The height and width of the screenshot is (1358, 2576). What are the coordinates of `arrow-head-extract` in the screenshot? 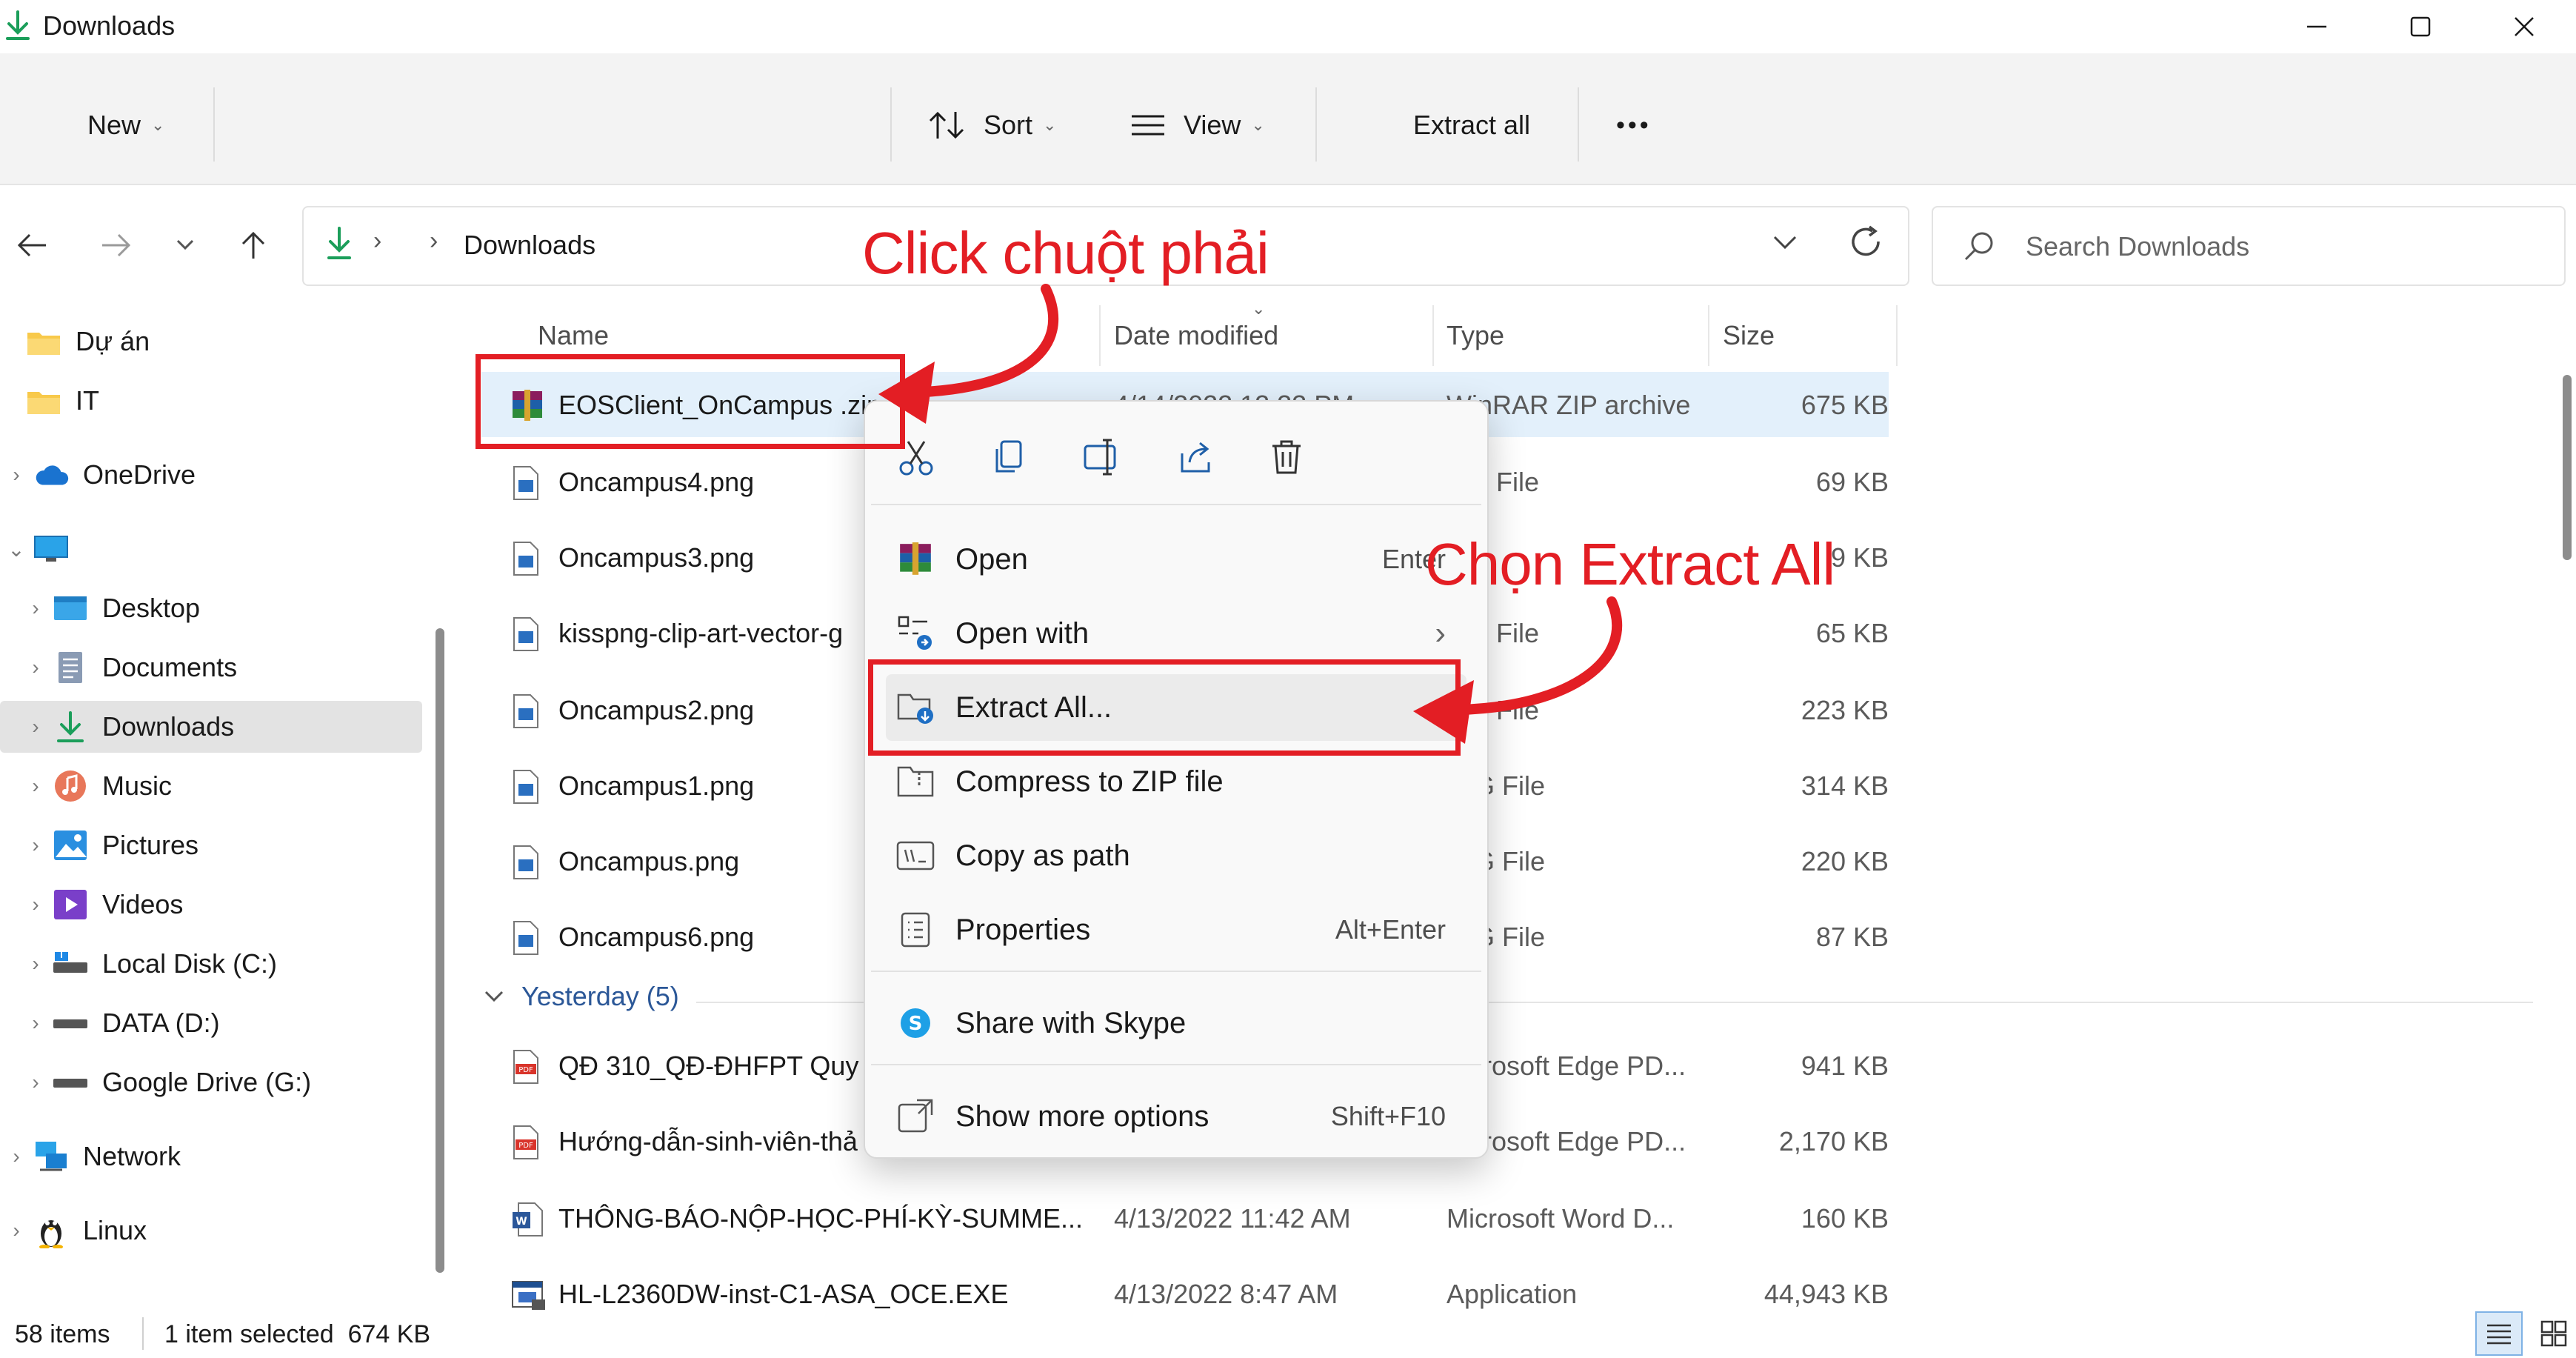 It's located at (1443, 712).